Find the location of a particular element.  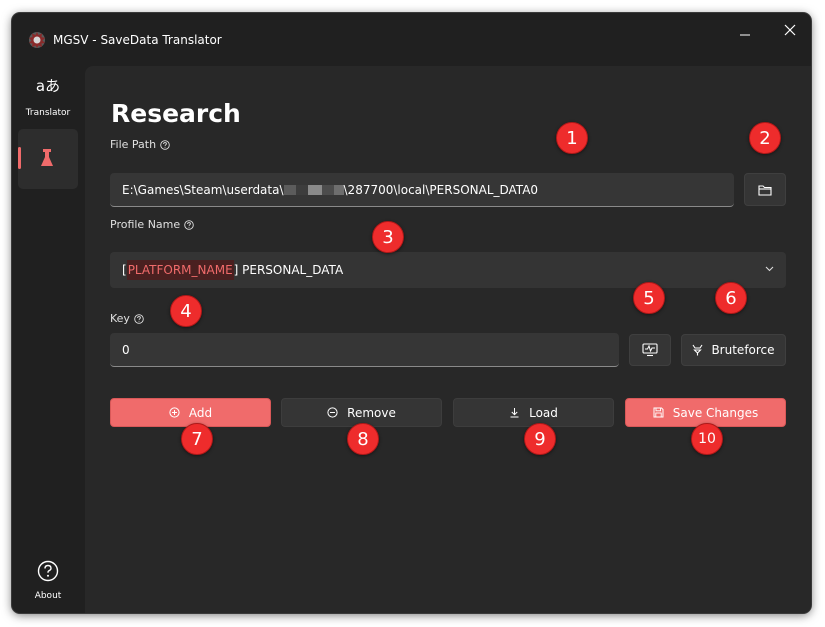

load-button-label: Load is located at coordinates (543, 412).